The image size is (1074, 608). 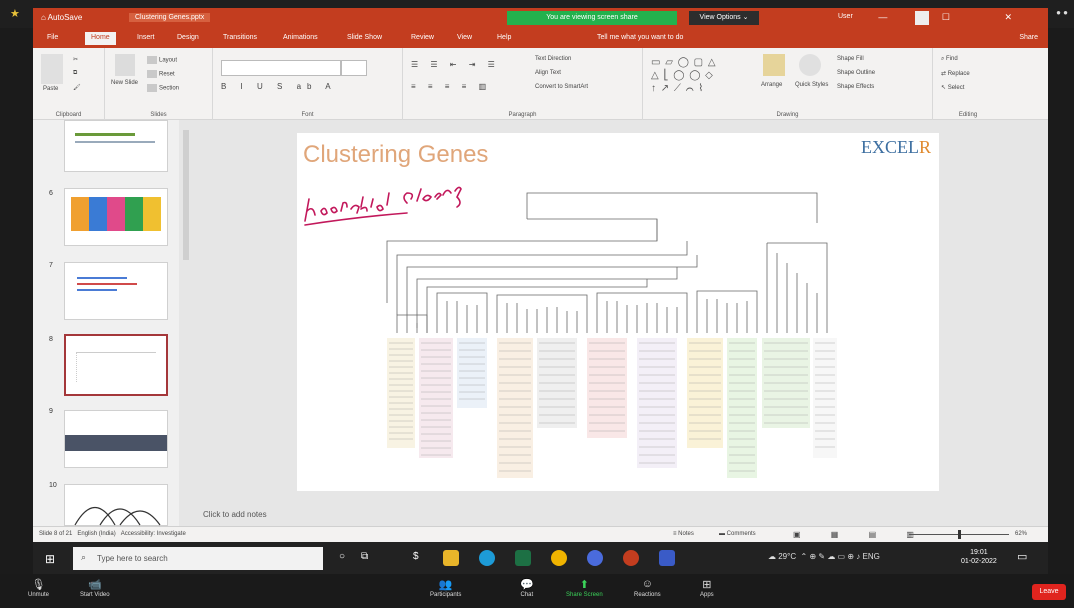 I want to click on slide-thumbnail-selected, so click(x=116, y=365).